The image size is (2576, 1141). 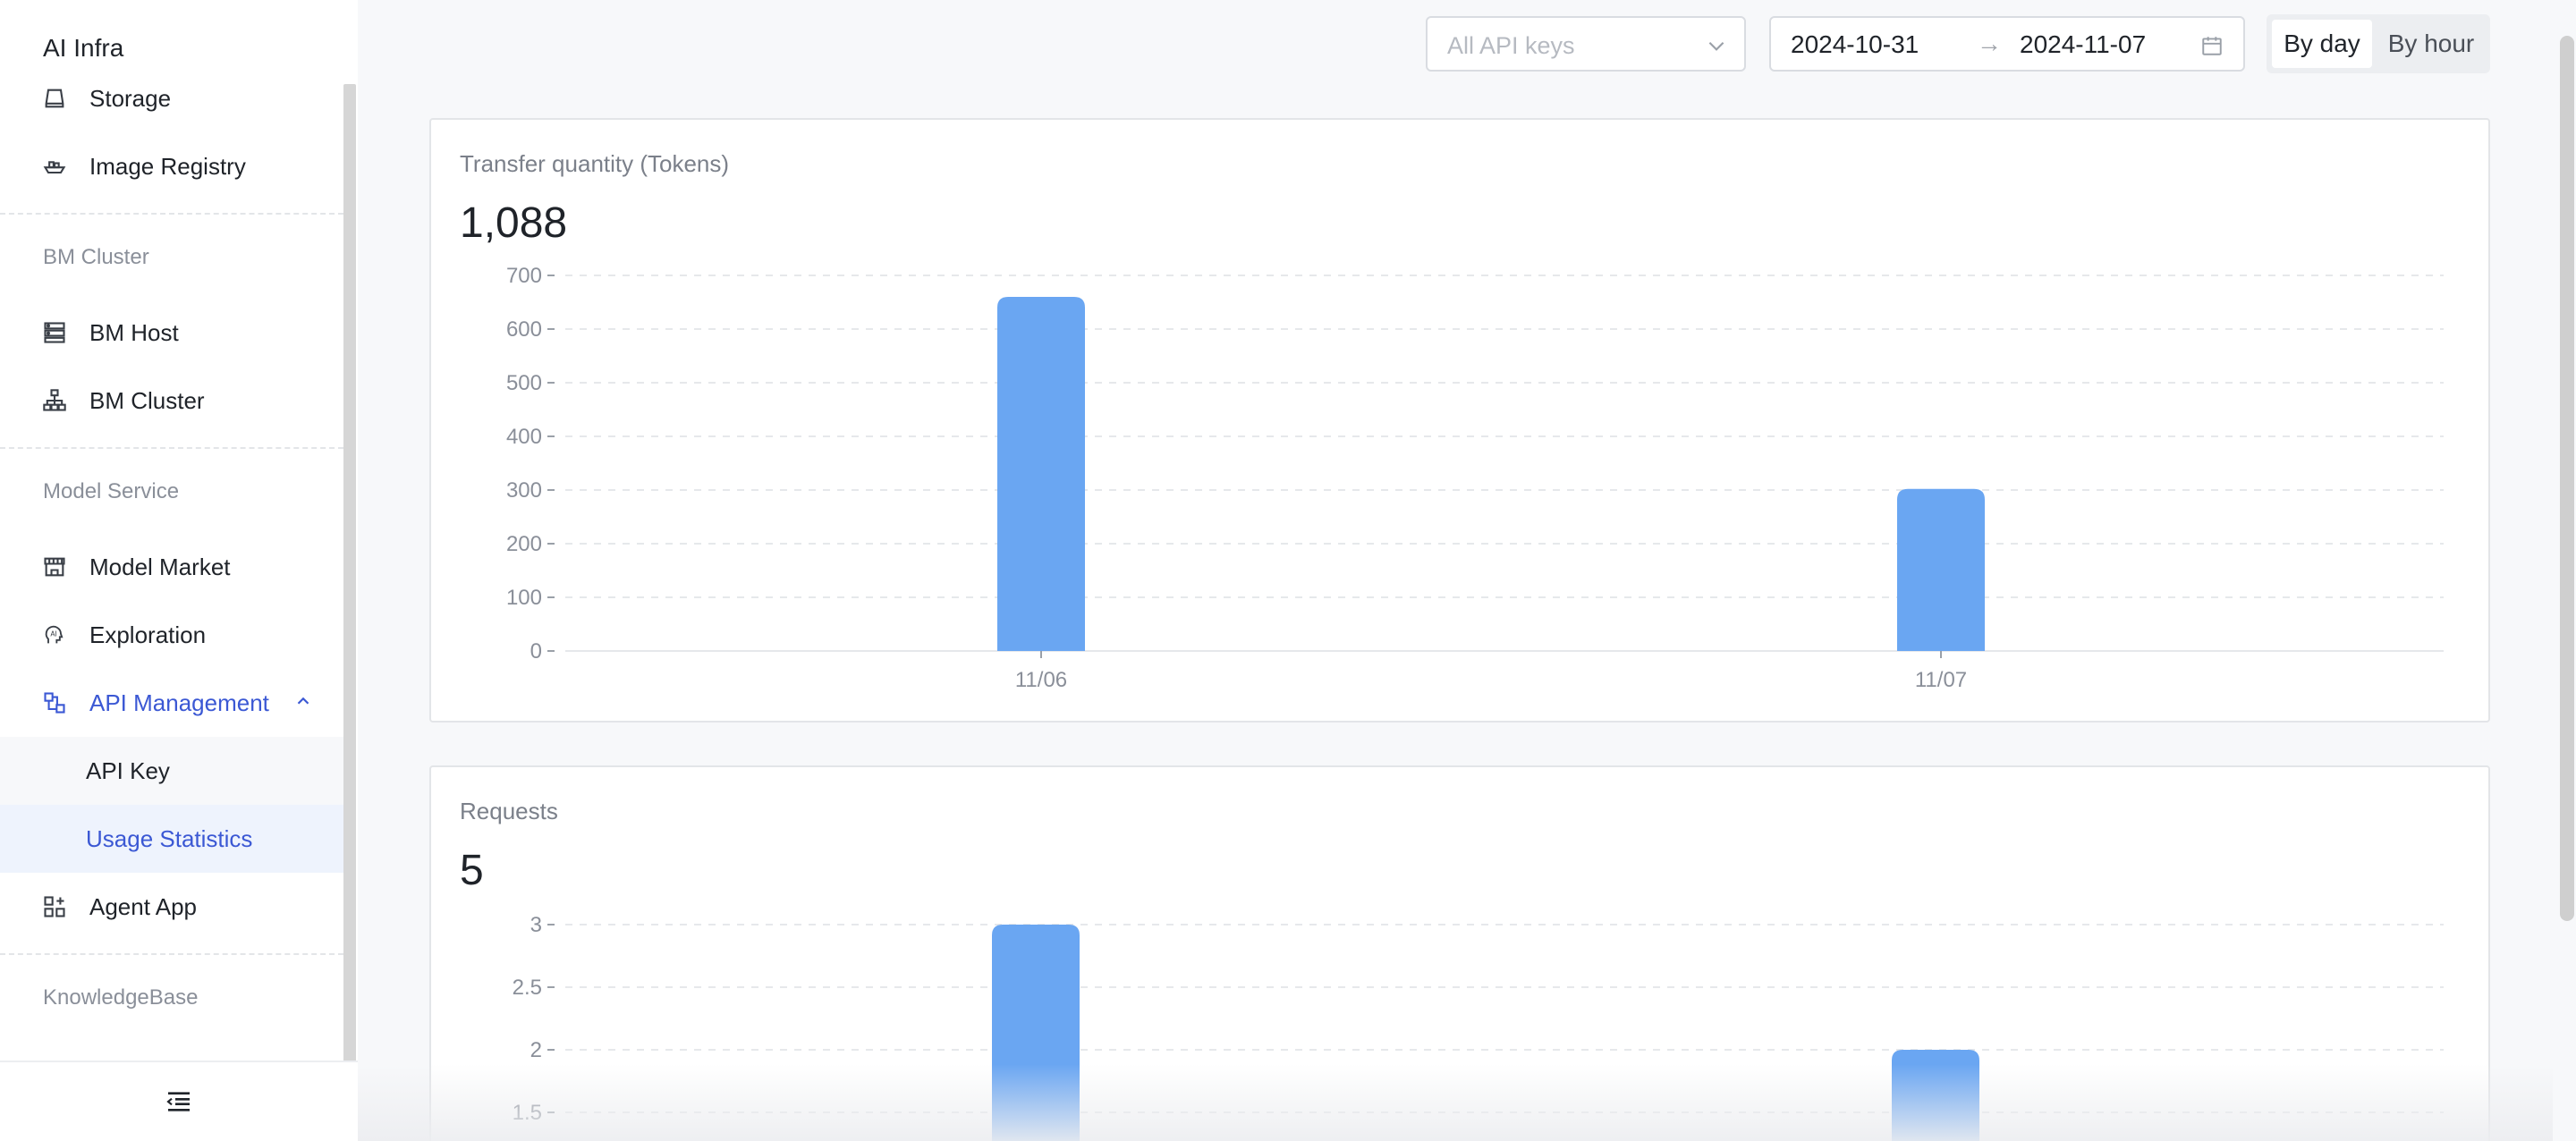 What do you see at coordinates (130, 98) in the screenshot?
I see `sidebar-item-label: Storage` at bounding box center [130, 98].